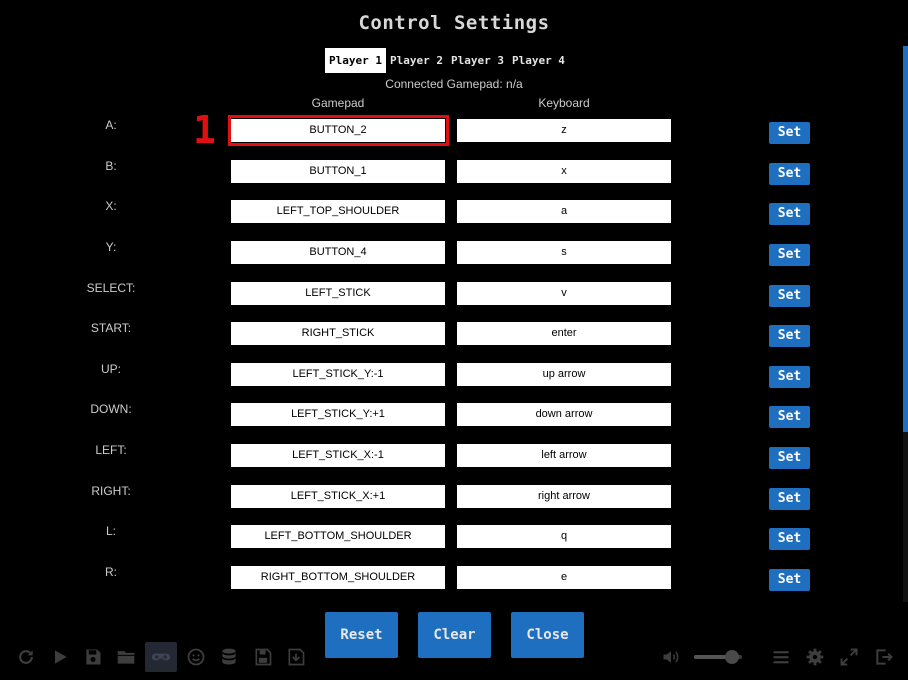  What do you see at coordinates (454, 415) in the screenshot?
I see `mapping-row-down: DOWN: LEFT_STICK_Y:+1 down arrow Set` at bounding box center [454, 415].